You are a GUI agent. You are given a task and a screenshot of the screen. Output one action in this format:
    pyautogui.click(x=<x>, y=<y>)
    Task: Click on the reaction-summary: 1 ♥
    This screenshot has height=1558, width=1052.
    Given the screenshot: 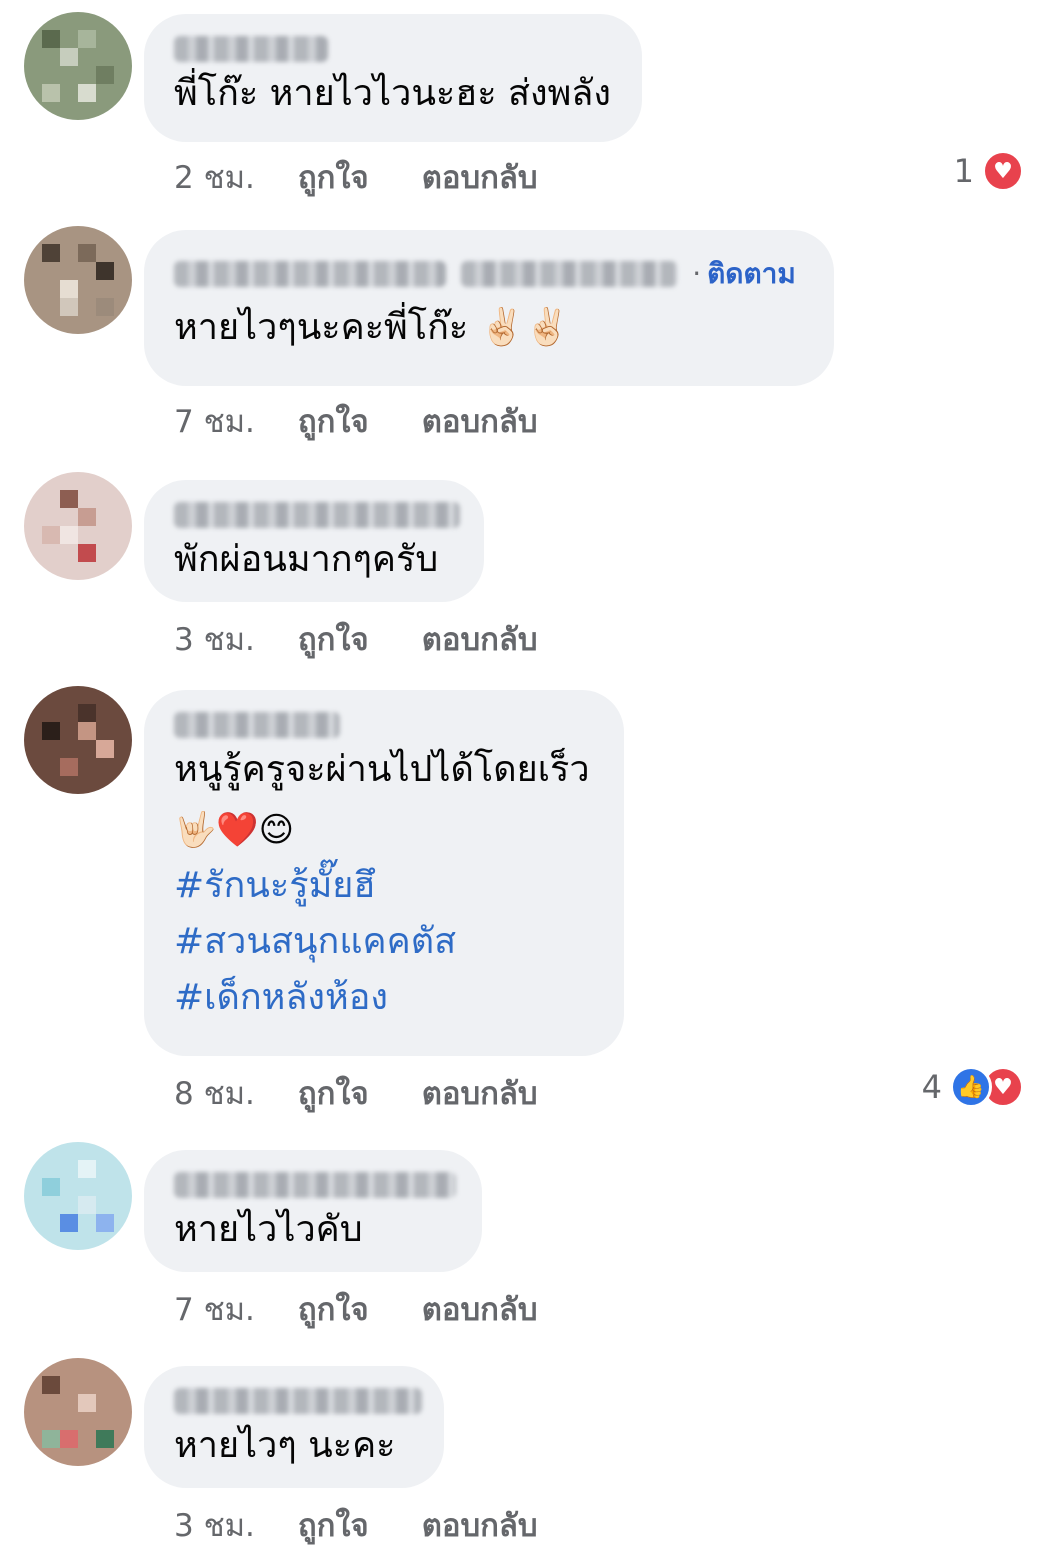 What is the action you would take?
    pyautogui.click(x=989, y=171)
    